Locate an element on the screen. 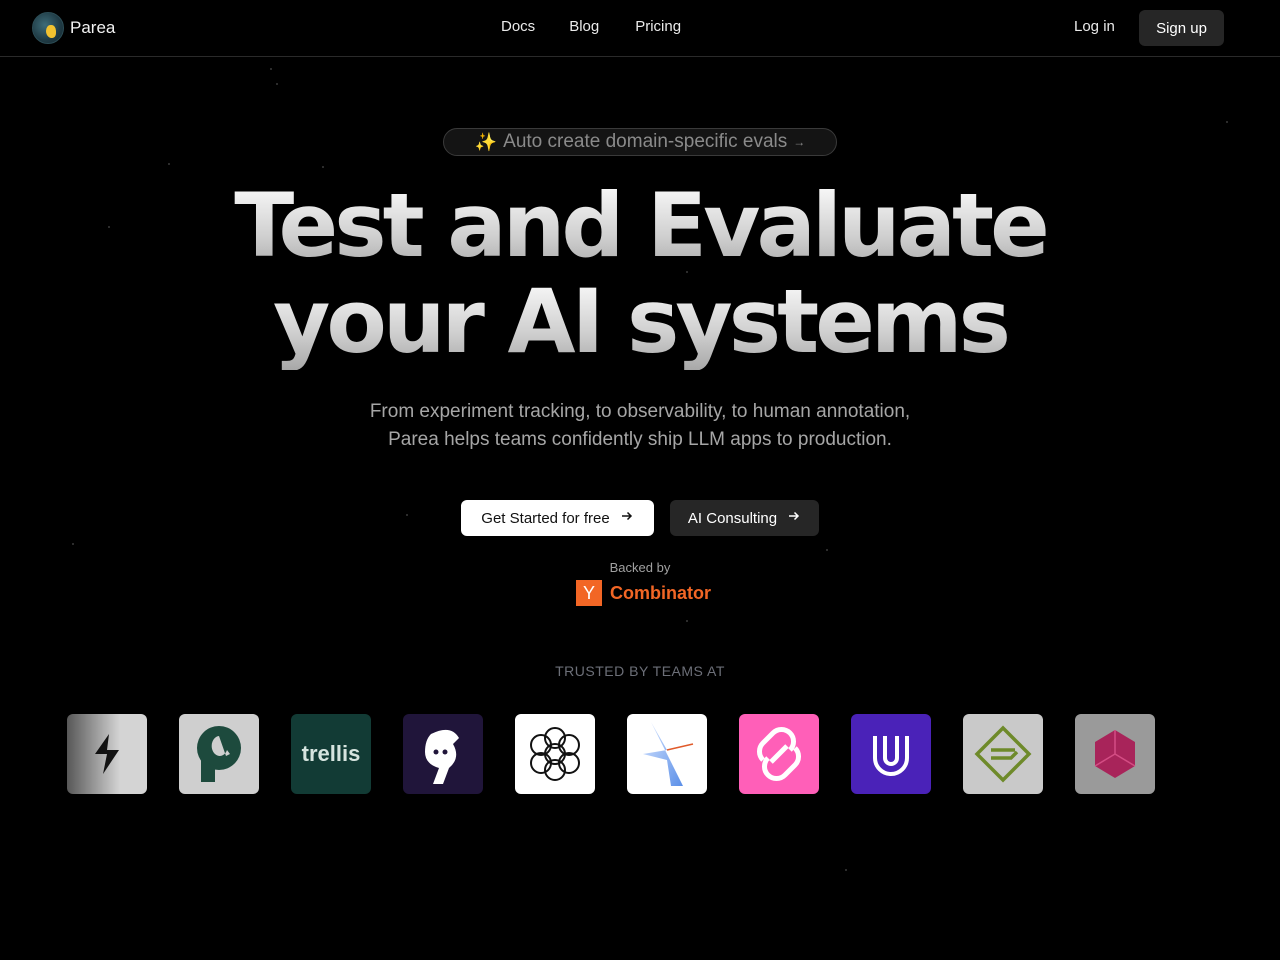 The image size is (1280, 960). brand: Parea is located at coordinates (73, 28).